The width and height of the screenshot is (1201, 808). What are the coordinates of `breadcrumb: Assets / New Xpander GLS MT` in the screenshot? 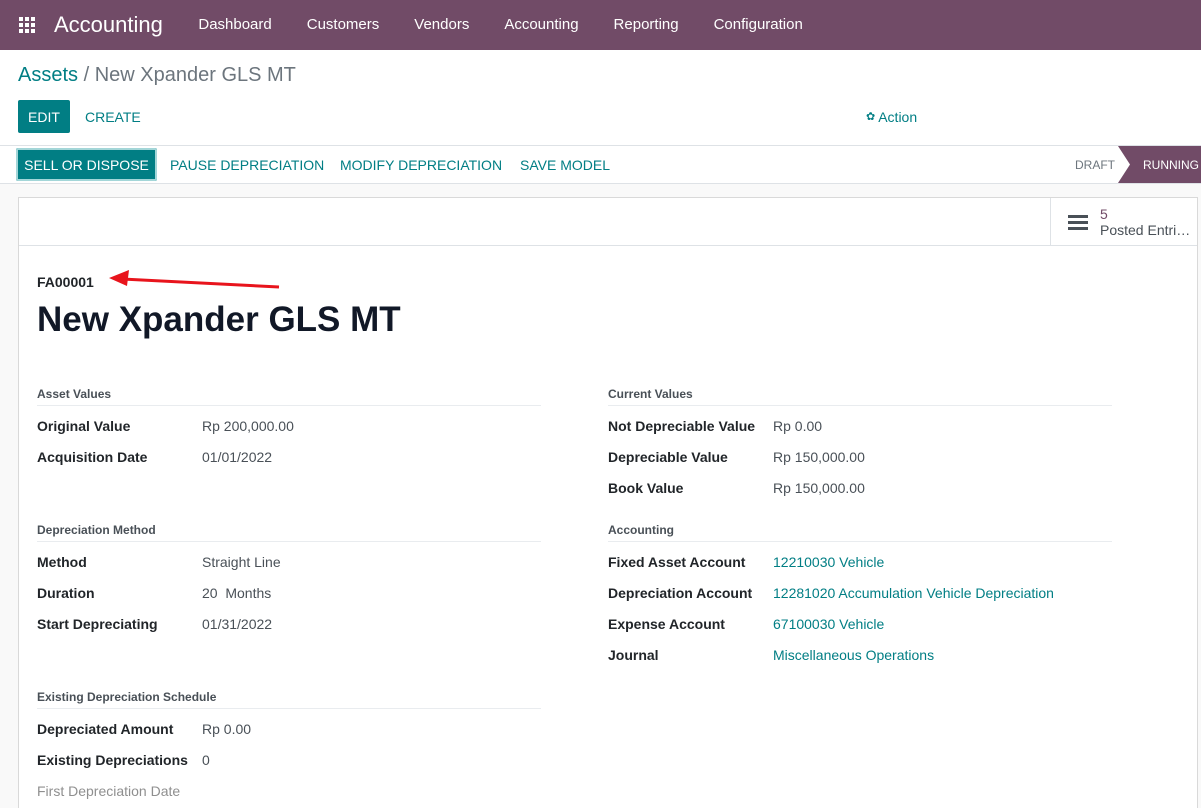 It's located at (157, 75).